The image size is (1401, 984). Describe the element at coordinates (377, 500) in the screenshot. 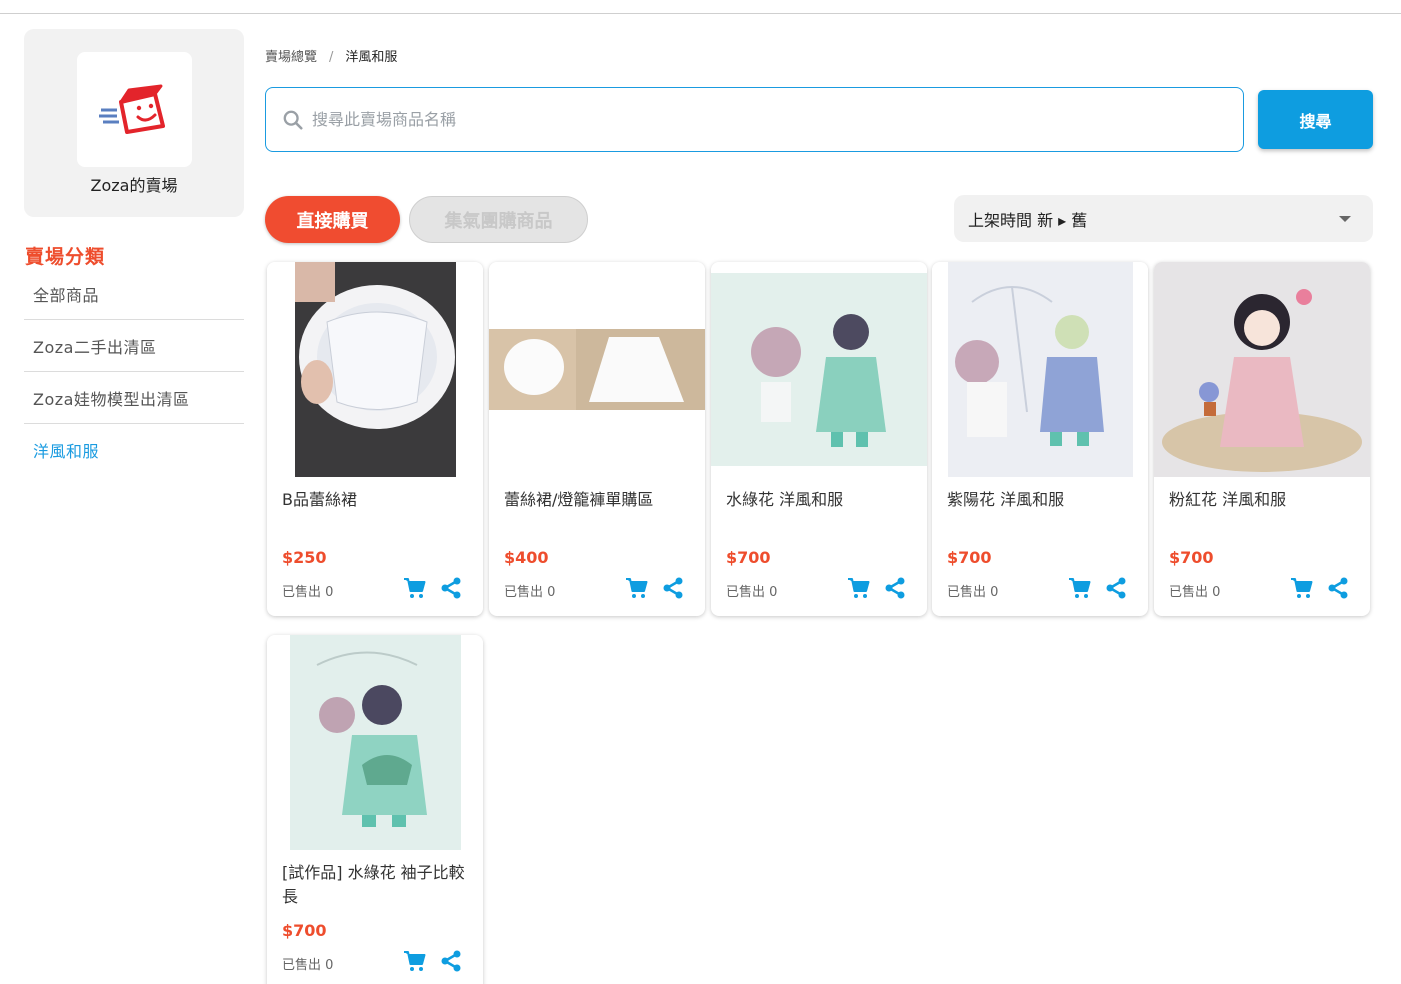

I see `product-name: B品蕾絲裙` at that location.